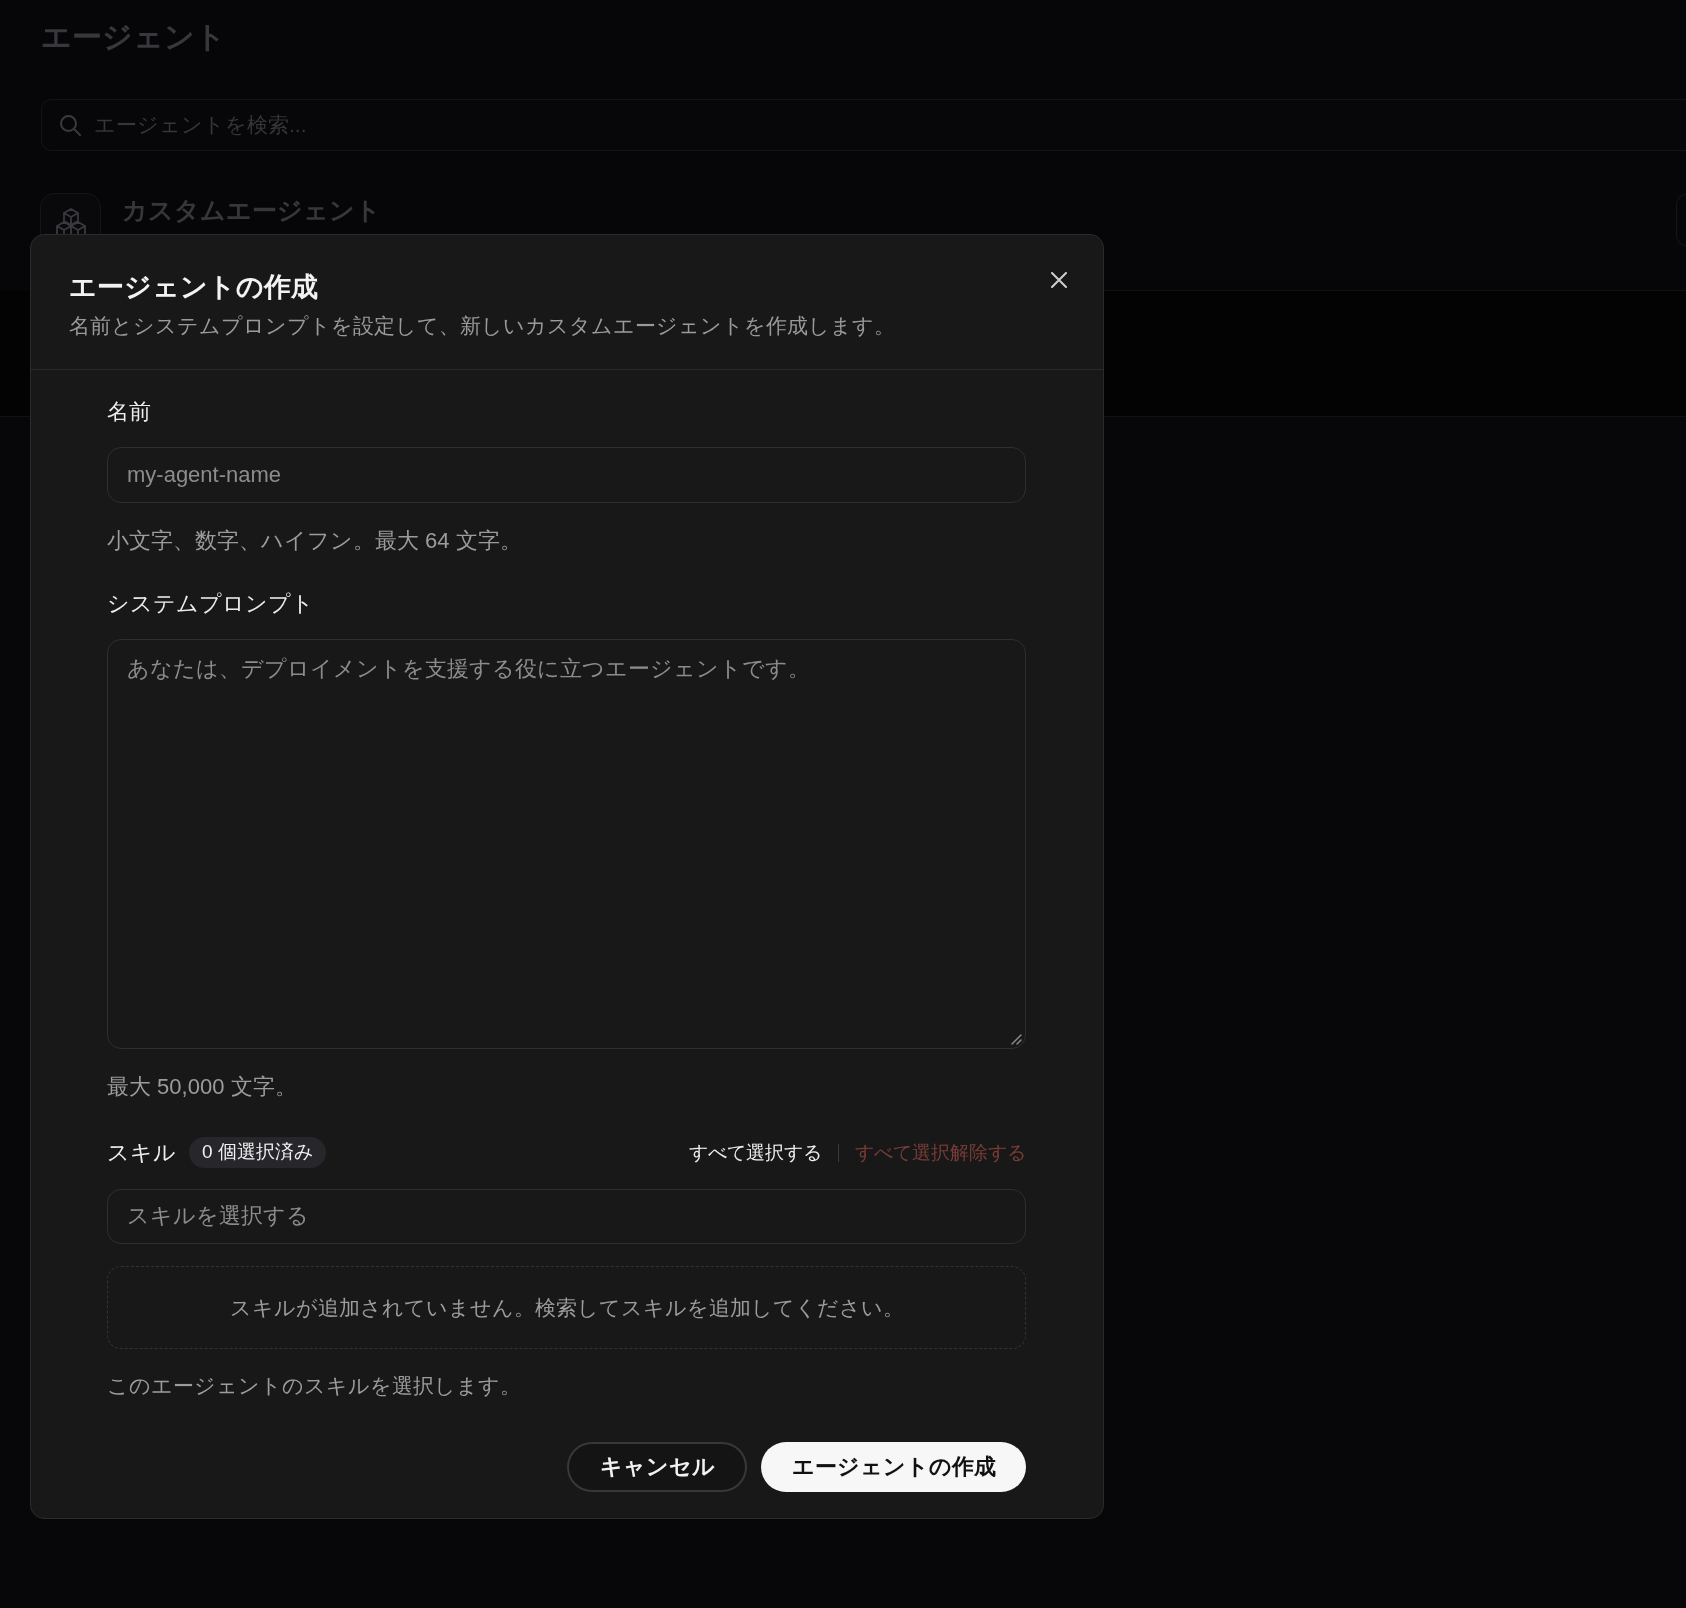  I want to click on dialog-description: 名前とシステムプロンプトを設定して、新しいカスタムエージェントを作成します。, so click(482, 326).